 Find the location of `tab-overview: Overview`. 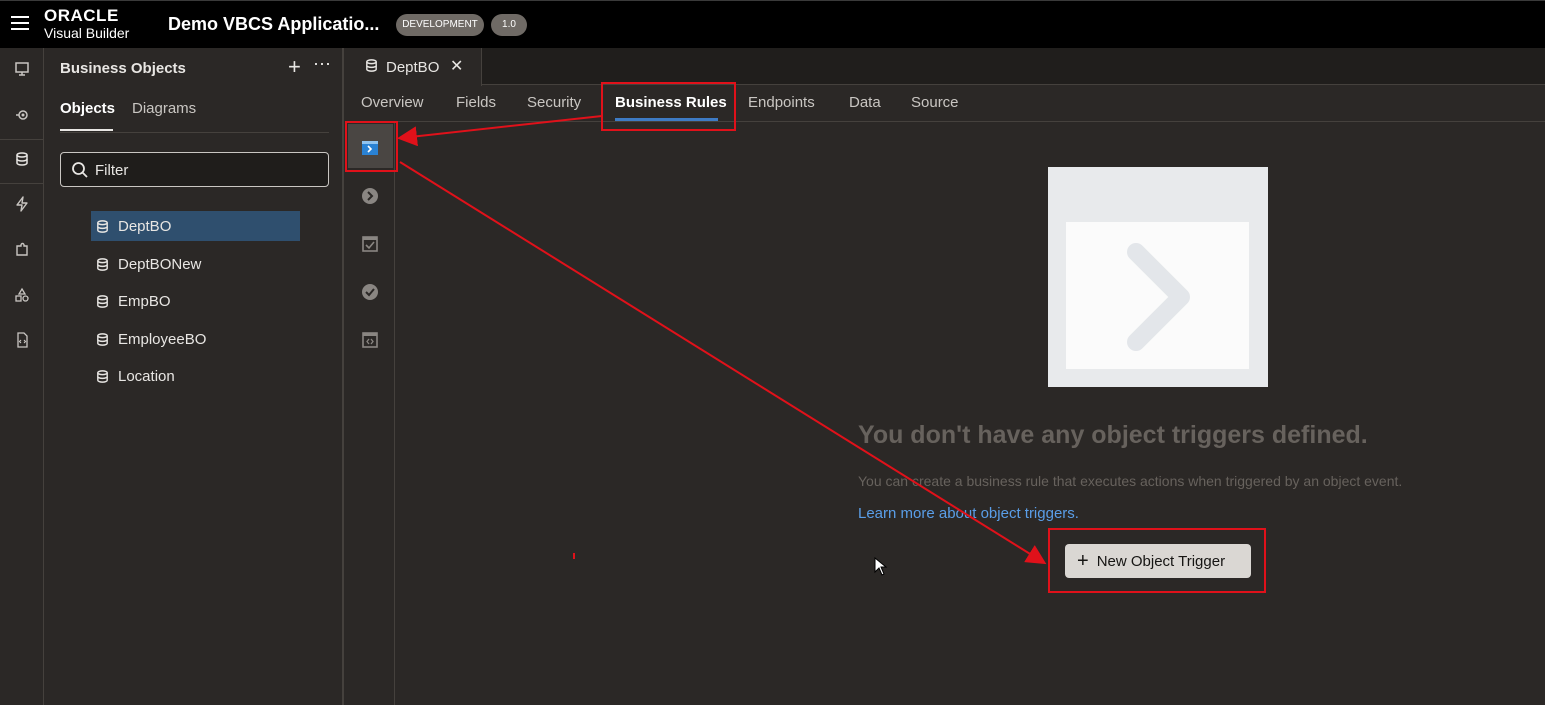

tab-overview: Overview is located at coordinates (392, 102).